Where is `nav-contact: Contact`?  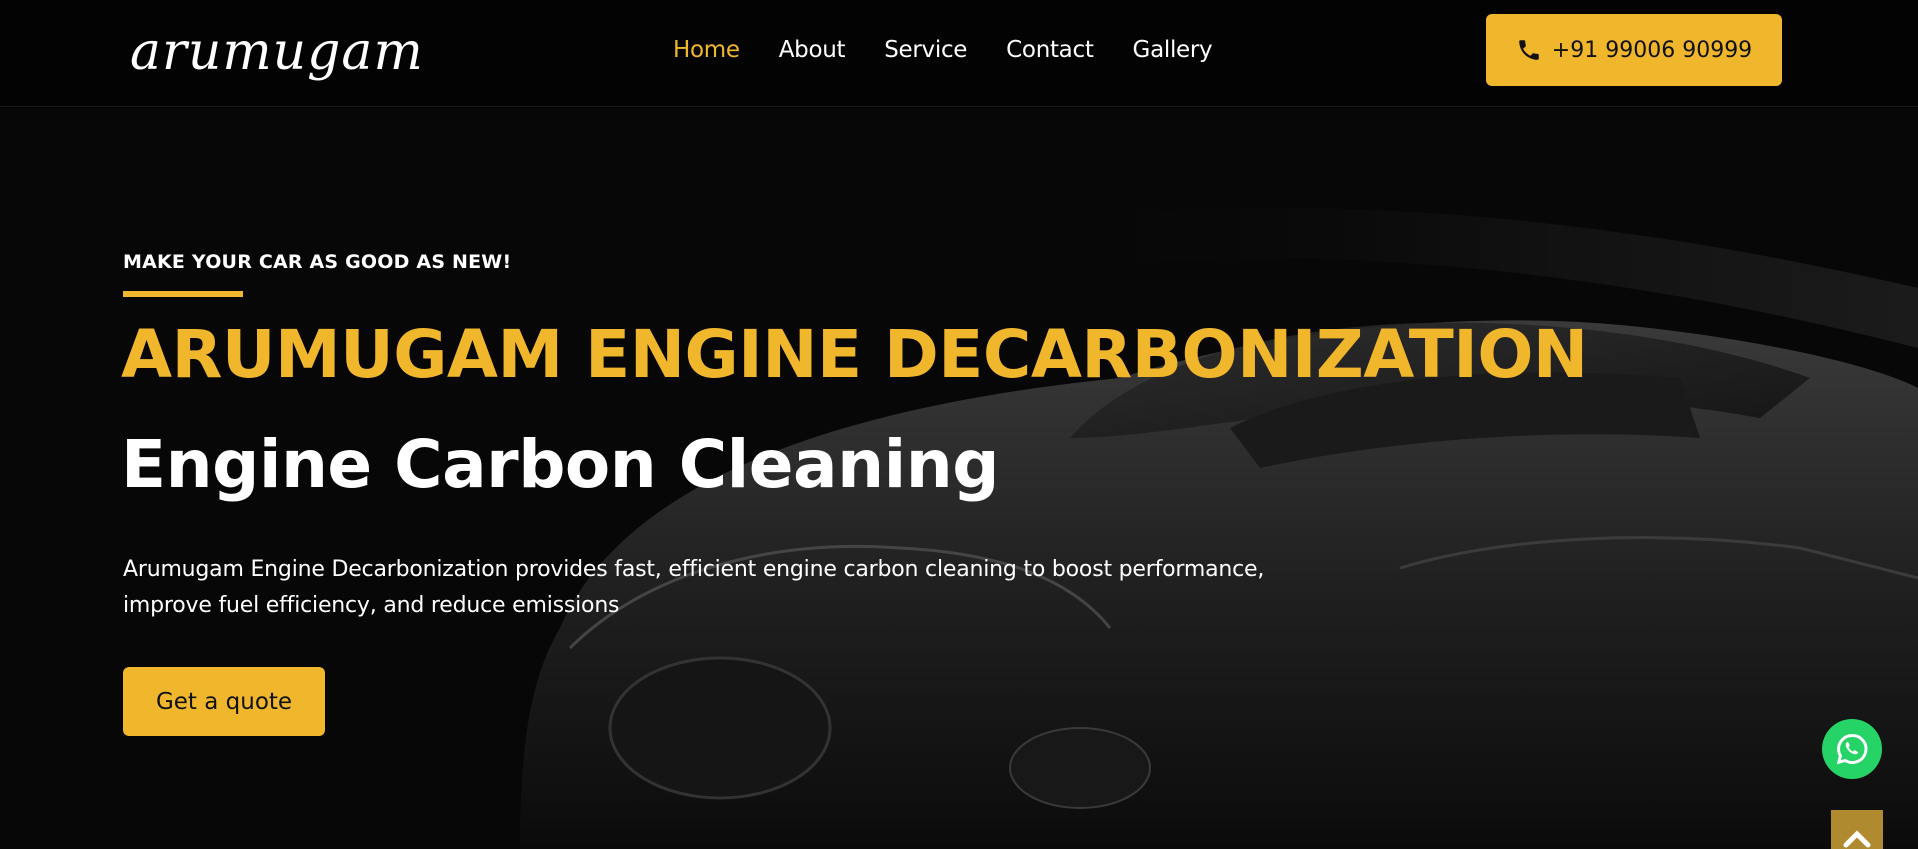
nav-contact: Contact is located at coordinates (1050, 50).